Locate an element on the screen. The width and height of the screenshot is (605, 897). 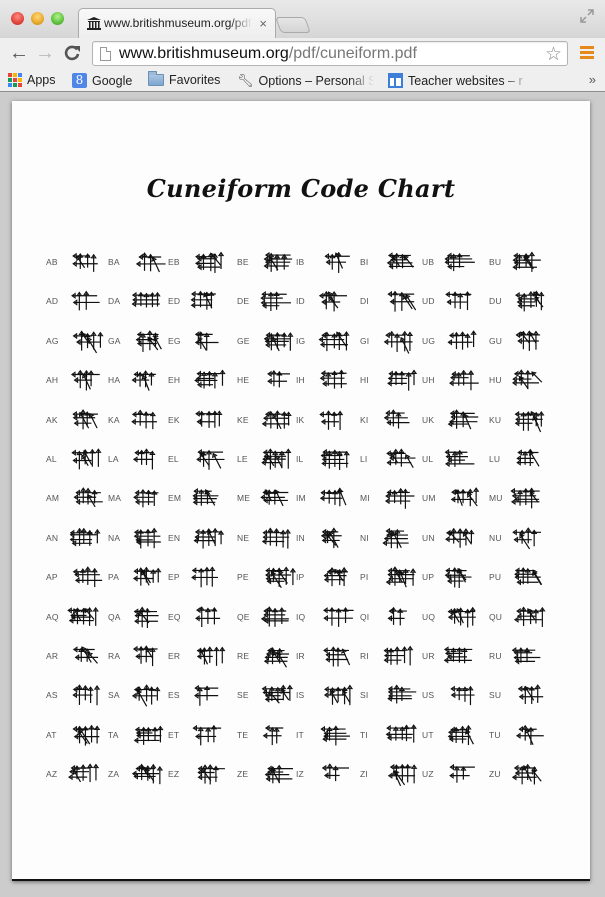
bookmark-label: Google is located at coordinates (112, 80).